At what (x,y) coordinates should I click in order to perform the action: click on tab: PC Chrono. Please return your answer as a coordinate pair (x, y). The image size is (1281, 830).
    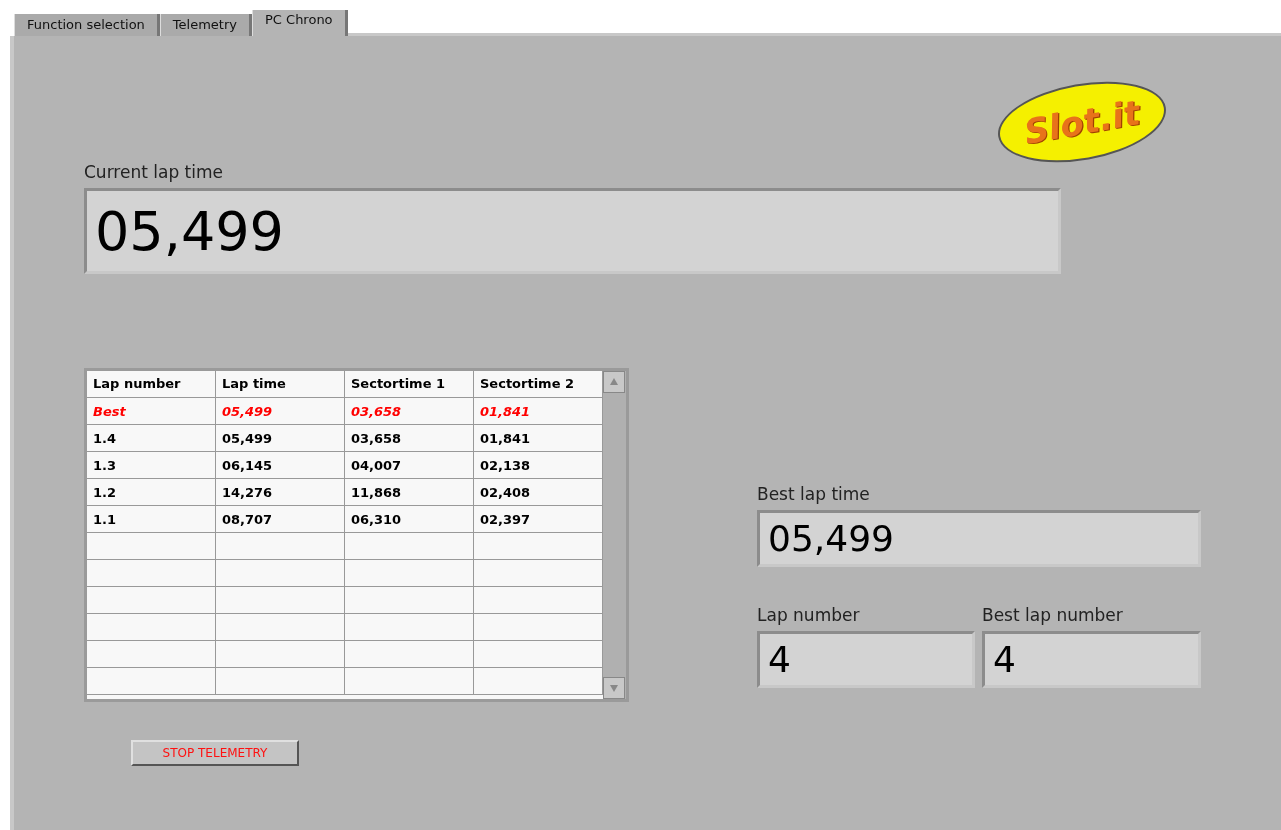
    Looking at the image, I should click on (300, 23).